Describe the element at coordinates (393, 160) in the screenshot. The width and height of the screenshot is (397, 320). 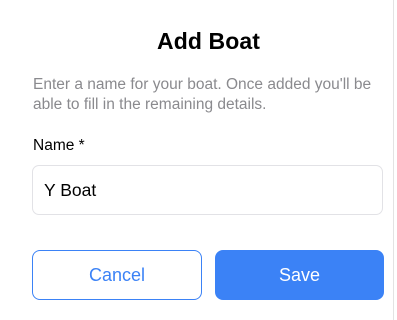
I see `window-edge-divider` at that location.